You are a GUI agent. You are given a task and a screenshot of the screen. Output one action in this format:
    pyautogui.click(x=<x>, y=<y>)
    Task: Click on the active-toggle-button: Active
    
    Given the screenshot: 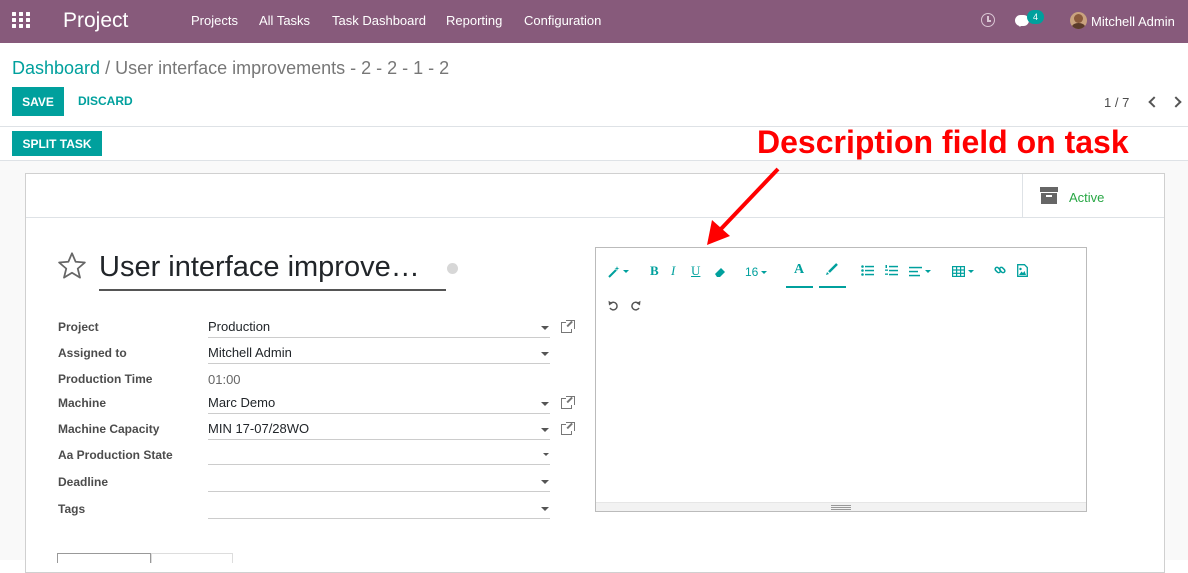 What is the action you would take?
    pyautogui.click(x=1093, y=195)
    